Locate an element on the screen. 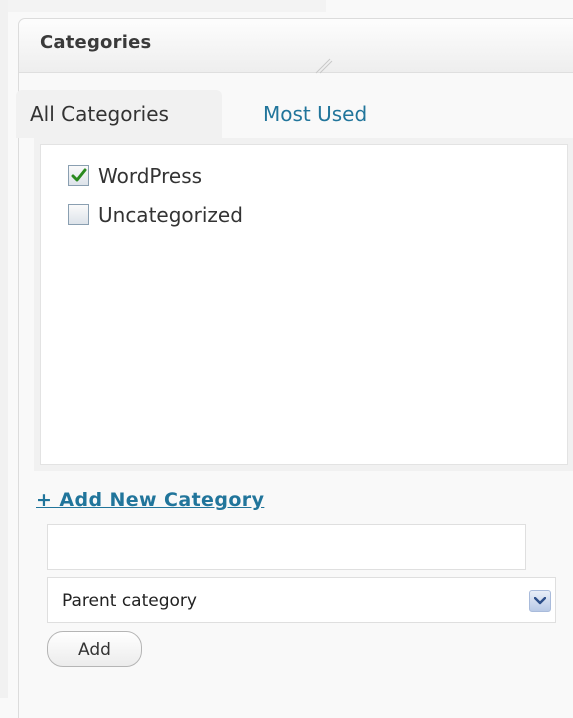  category-checkbox-wordpress is located at coordinates (78, 175).